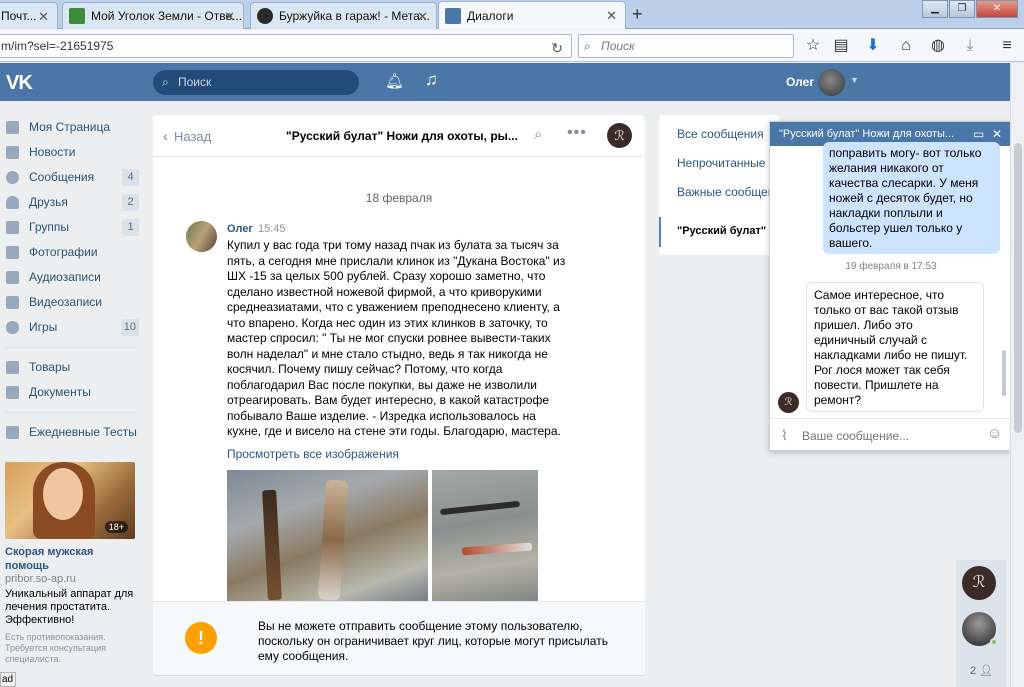 Image resolution: width=1024 pixels, height=687 pixels. I want to click on sidebar-item-goods: Товары, so click(72, 367).